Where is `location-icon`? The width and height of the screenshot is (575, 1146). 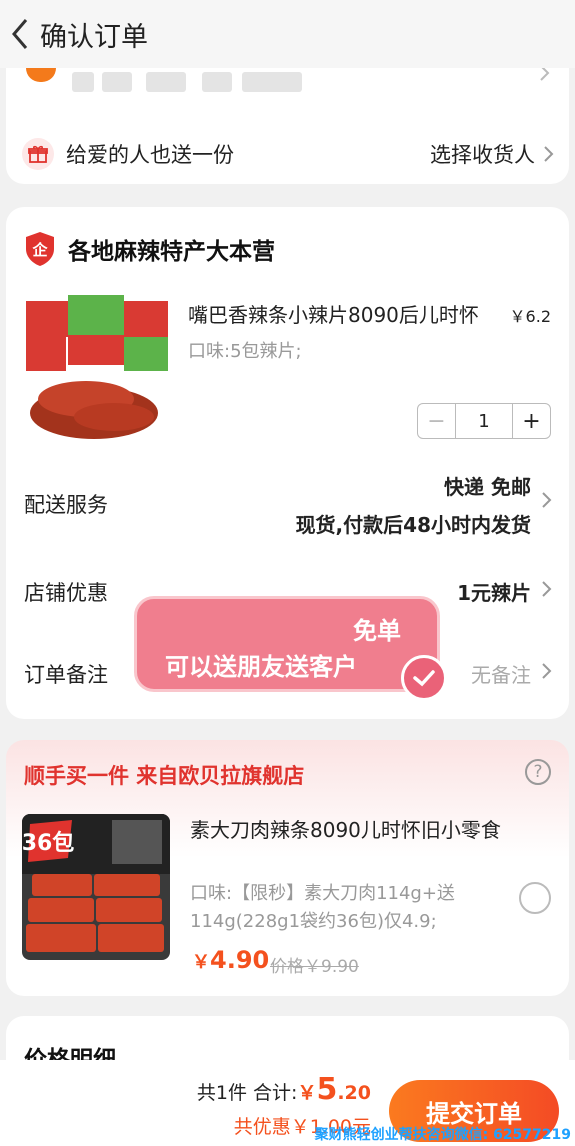
location-icon is located at coordinates (41, 75).